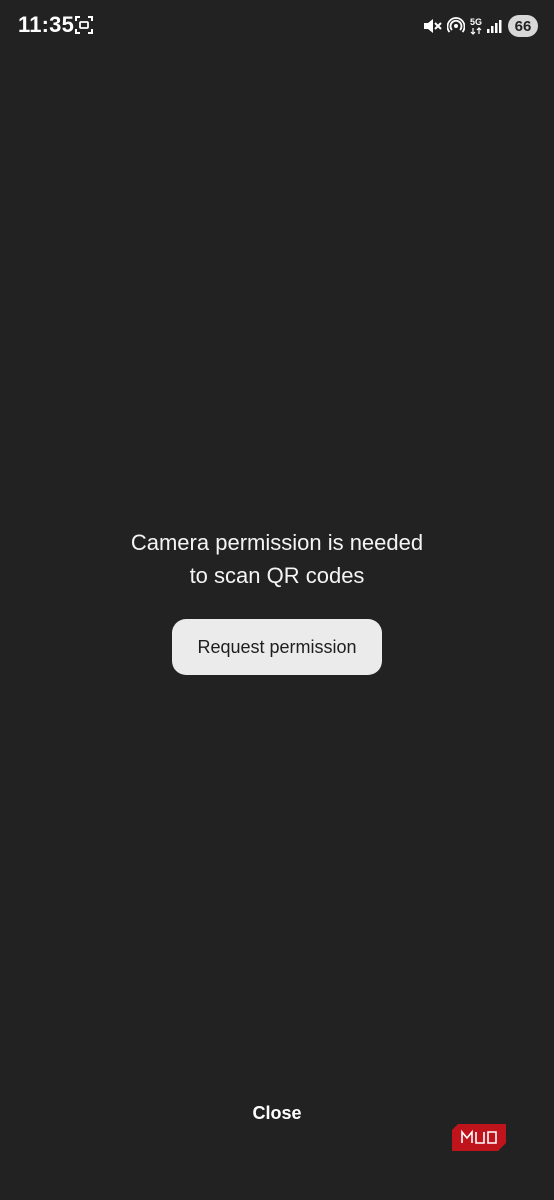 This screenshot has height=1200, width=554. I want to click on battery-icon: 66, so click(523, 26).